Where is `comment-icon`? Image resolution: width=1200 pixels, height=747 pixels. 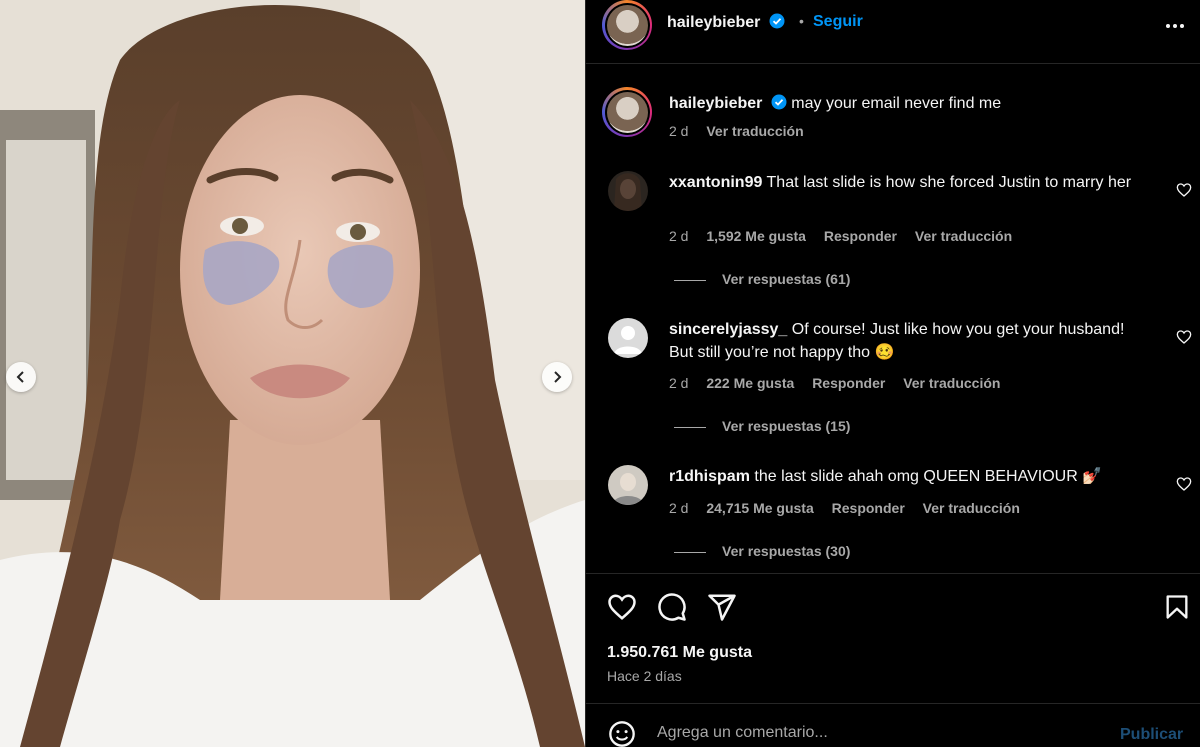
comment-icon is located at coordinates (672, 607).